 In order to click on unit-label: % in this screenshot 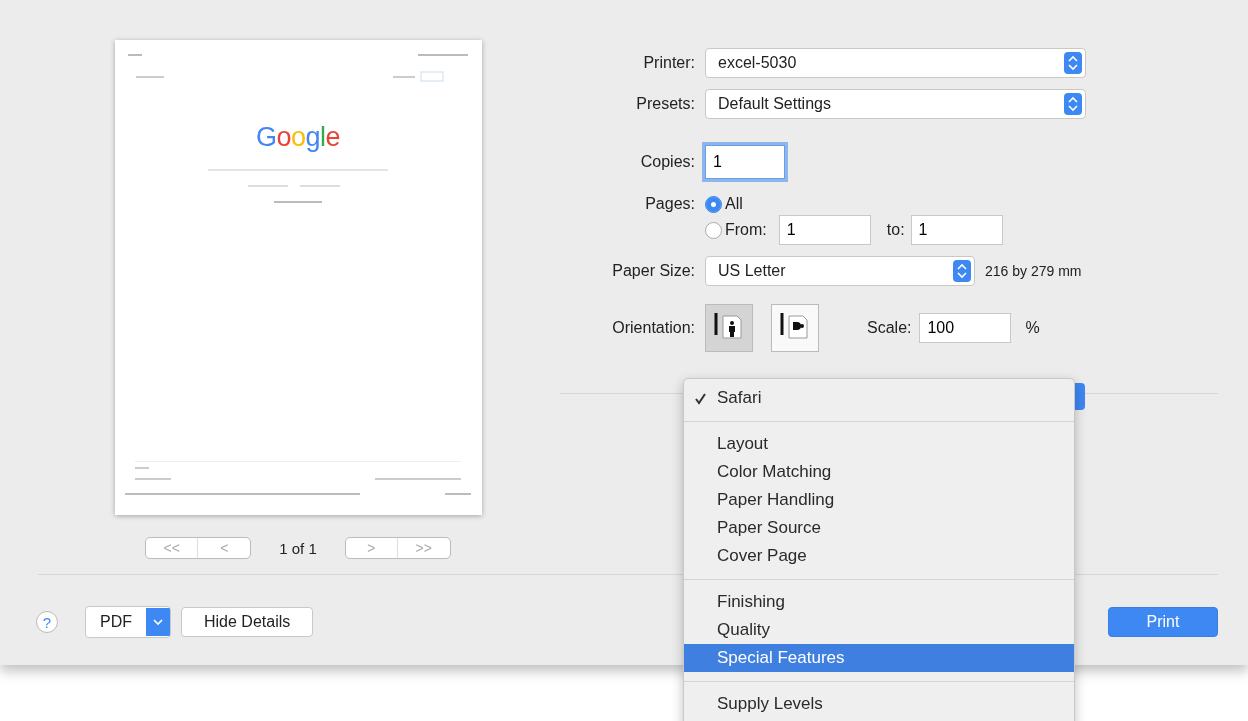, I will do `click(1032, 328)`.